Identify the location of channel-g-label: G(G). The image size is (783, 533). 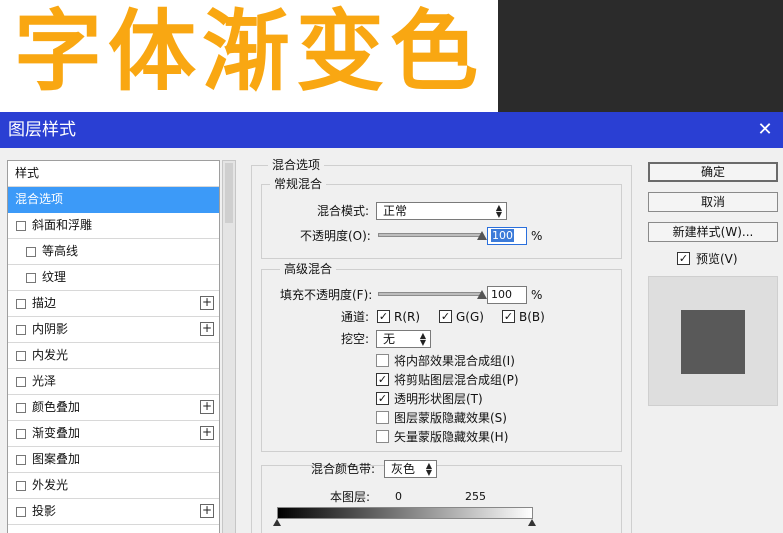
(470, 317).